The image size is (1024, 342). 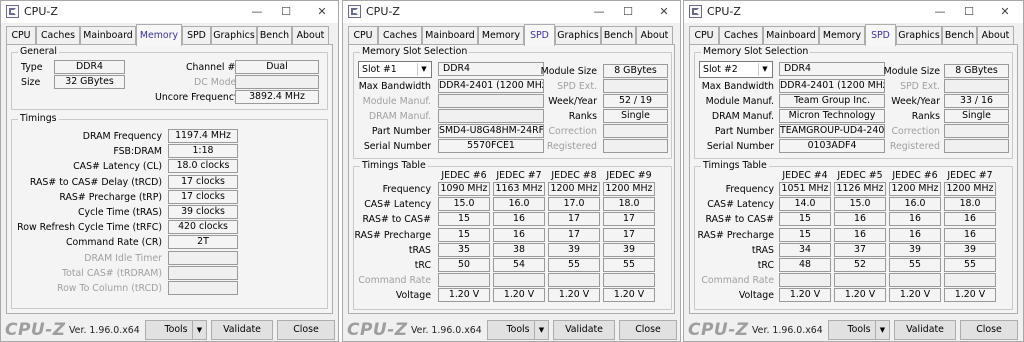 What do you see at coordinates (122, 136) in the screenshot?
I see `timing-label: DRAM Frequency` at bounding box center [122, 136].